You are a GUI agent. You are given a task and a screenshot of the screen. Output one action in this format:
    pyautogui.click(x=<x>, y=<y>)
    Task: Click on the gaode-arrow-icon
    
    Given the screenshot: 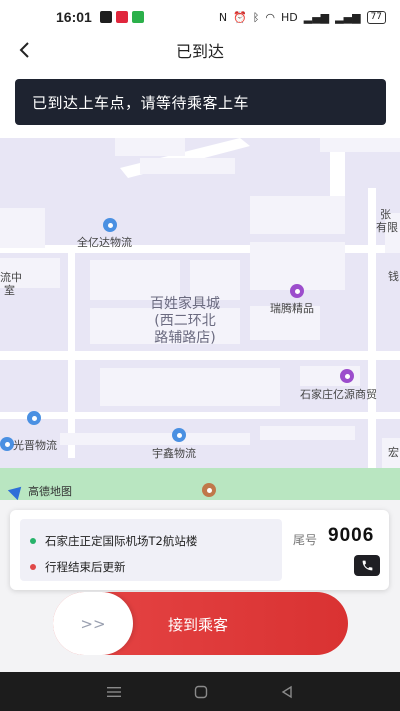 What is the action you would take?
    pyautogui.click(x=17, y=490)
    